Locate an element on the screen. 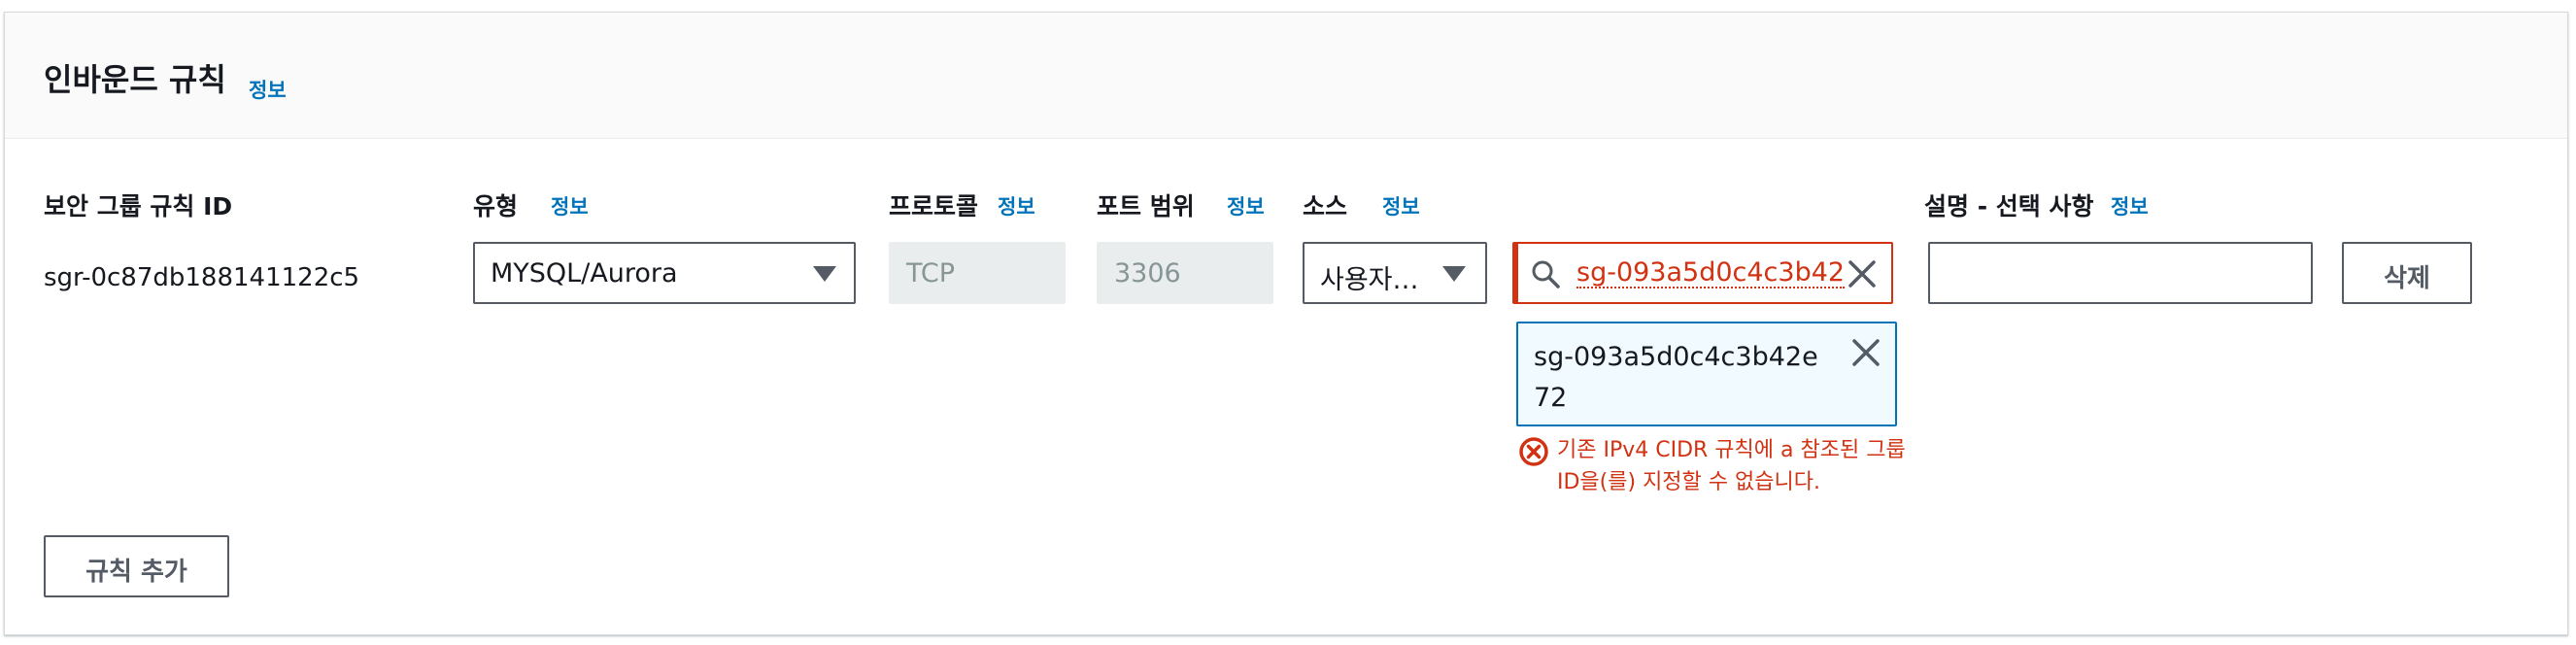 The width and height of the screenshot is (2576, 645). protocol-field: TCP is located at coordinates (977, 273).